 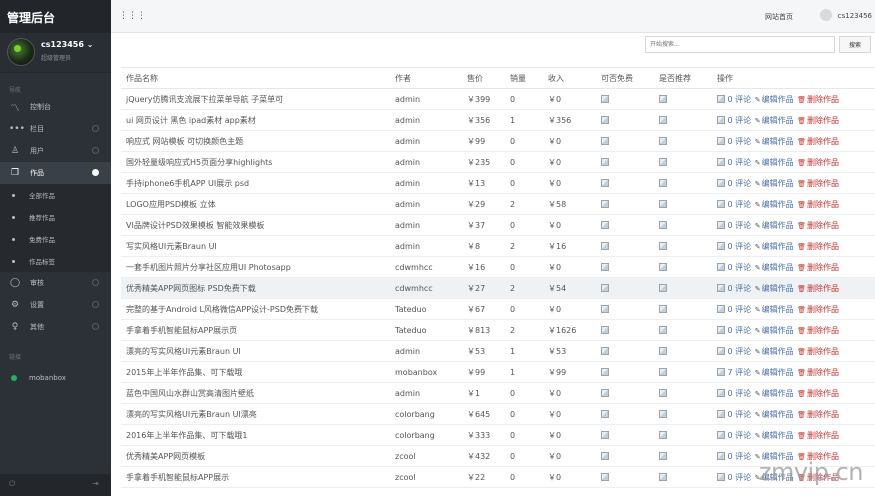 I want to click on work-name-cell: 一套手机图片照片分享社区应用UI Photosapp, so click(x=255, y=267).